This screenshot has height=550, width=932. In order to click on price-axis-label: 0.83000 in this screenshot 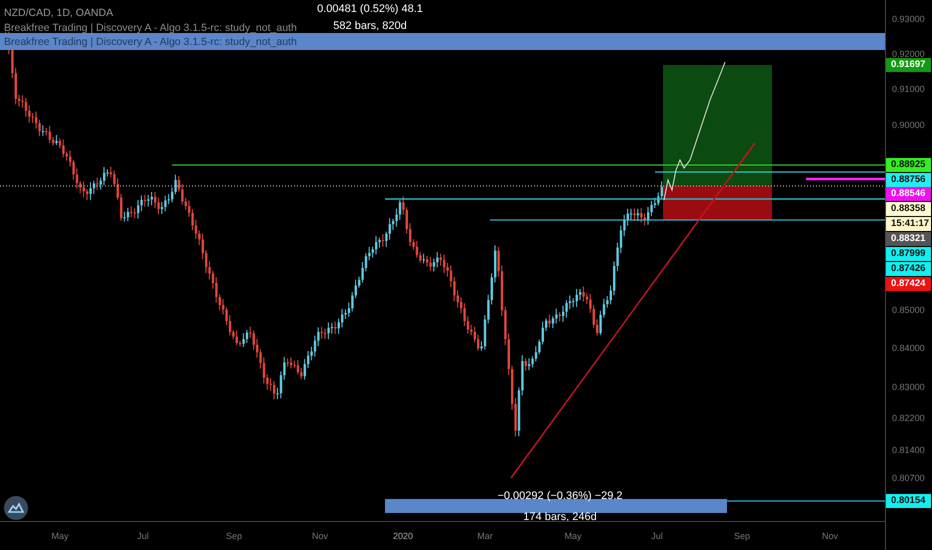, I will do `click(908, 387)`.